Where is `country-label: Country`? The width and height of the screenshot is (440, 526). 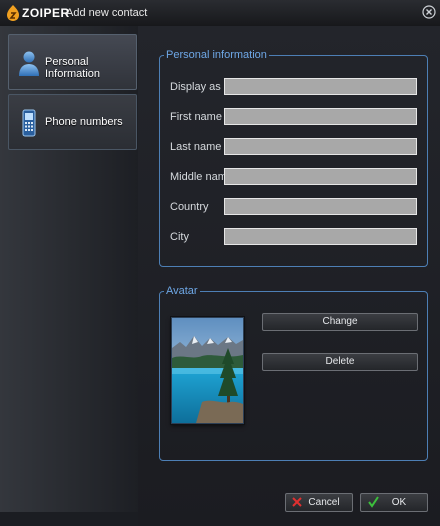 country-label: Country is located at coordinates (189, 207).